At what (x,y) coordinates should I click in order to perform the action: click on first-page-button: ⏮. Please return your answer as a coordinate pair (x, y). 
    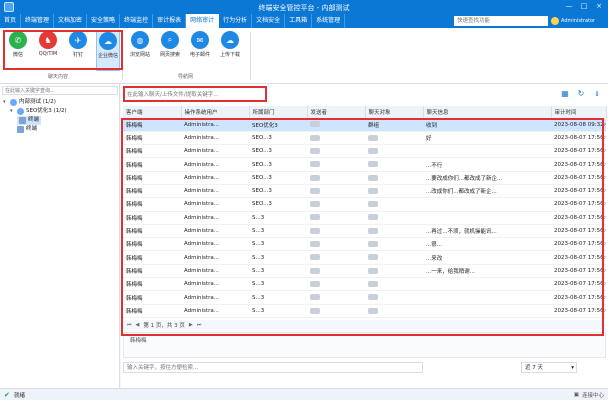
    Looking at the image, I should click on (129, 325).